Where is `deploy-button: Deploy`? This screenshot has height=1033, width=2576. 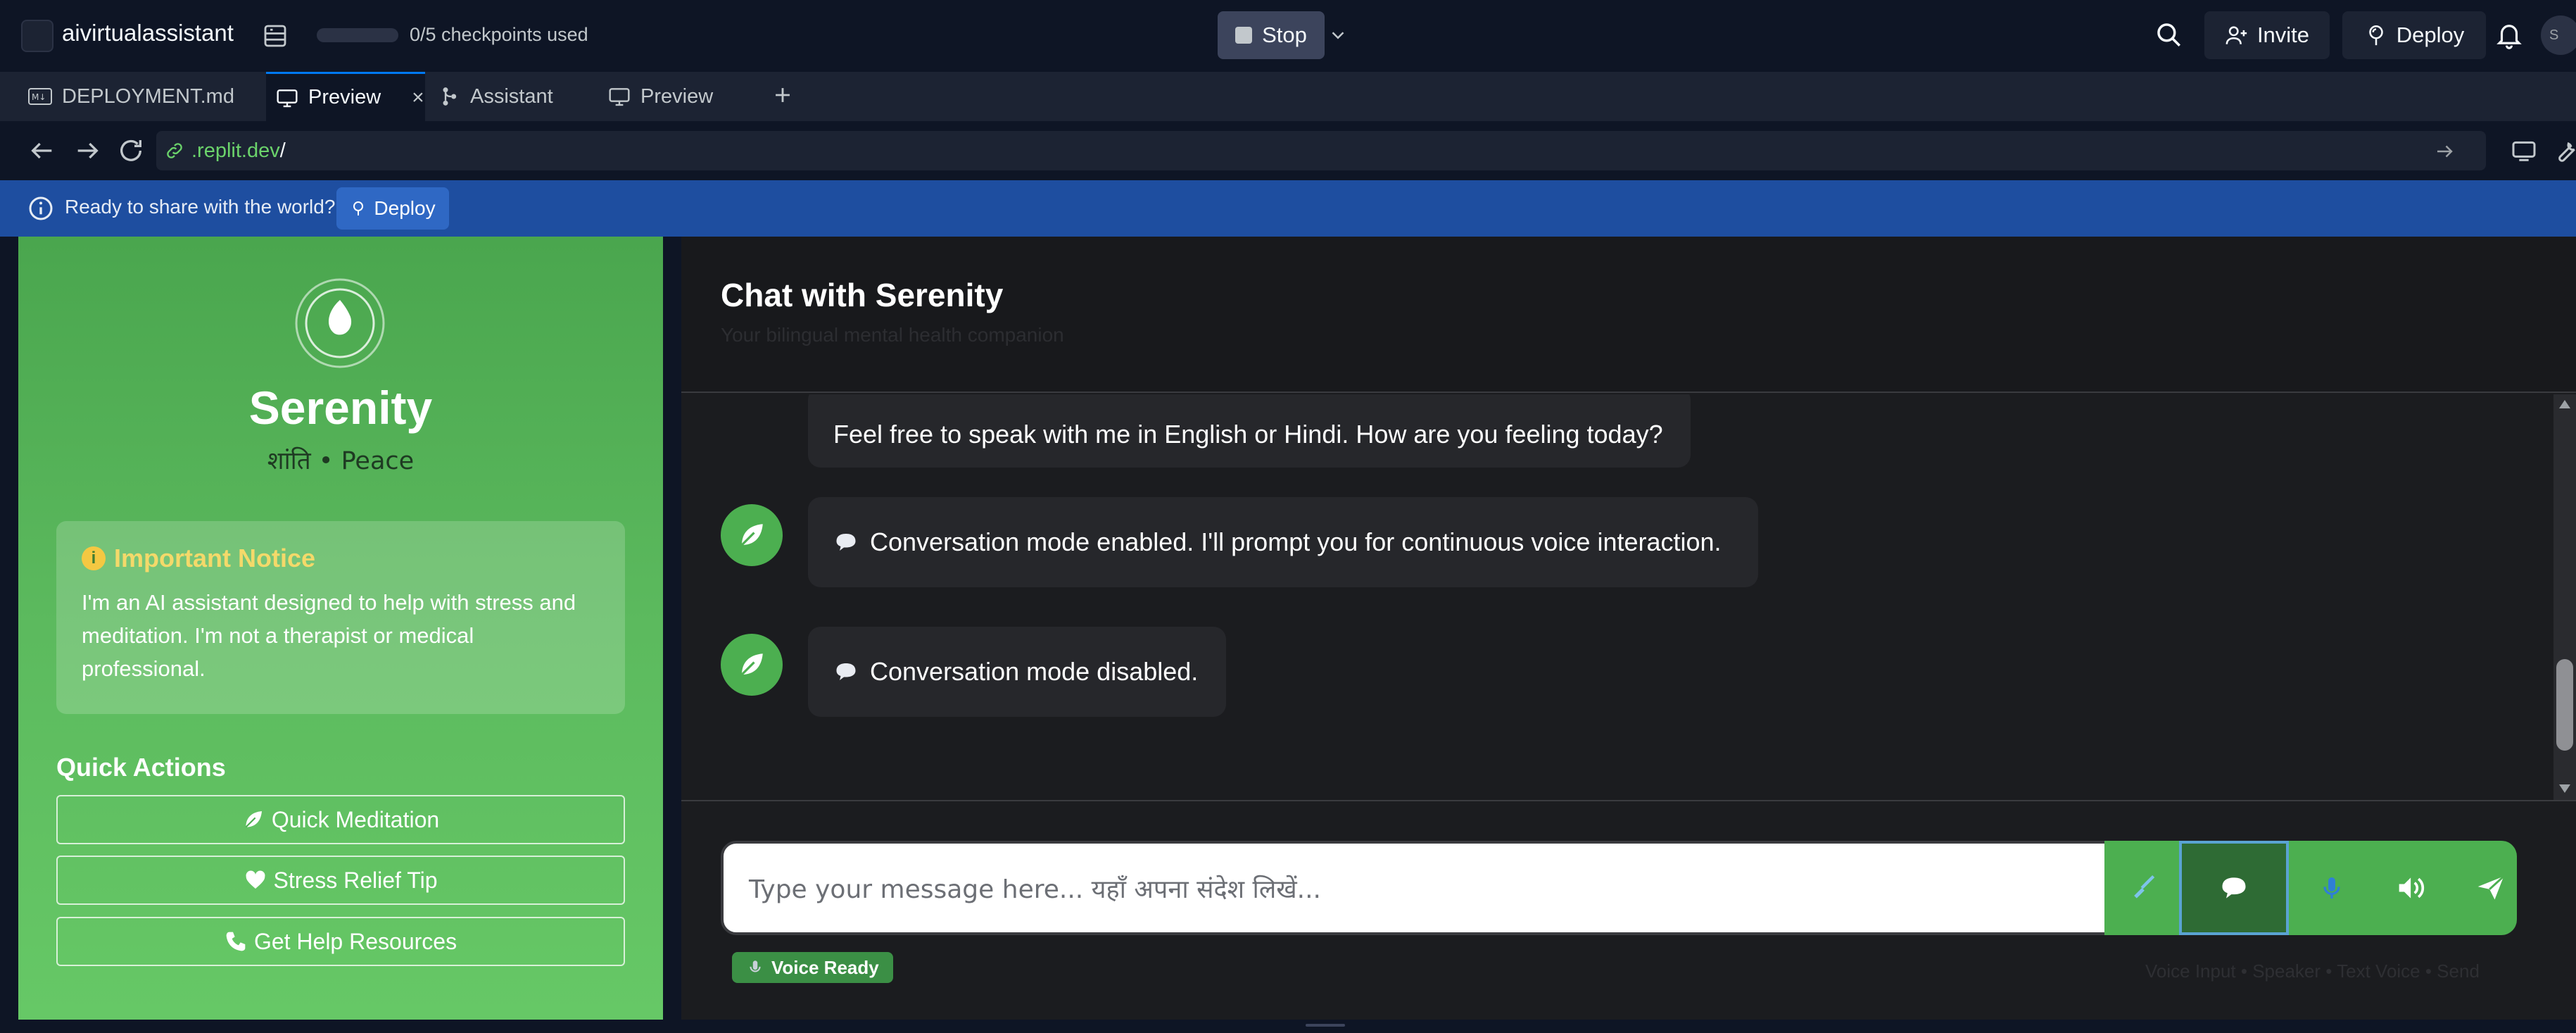 deploy-button: Deploy is located at coordinates (2414, 35).